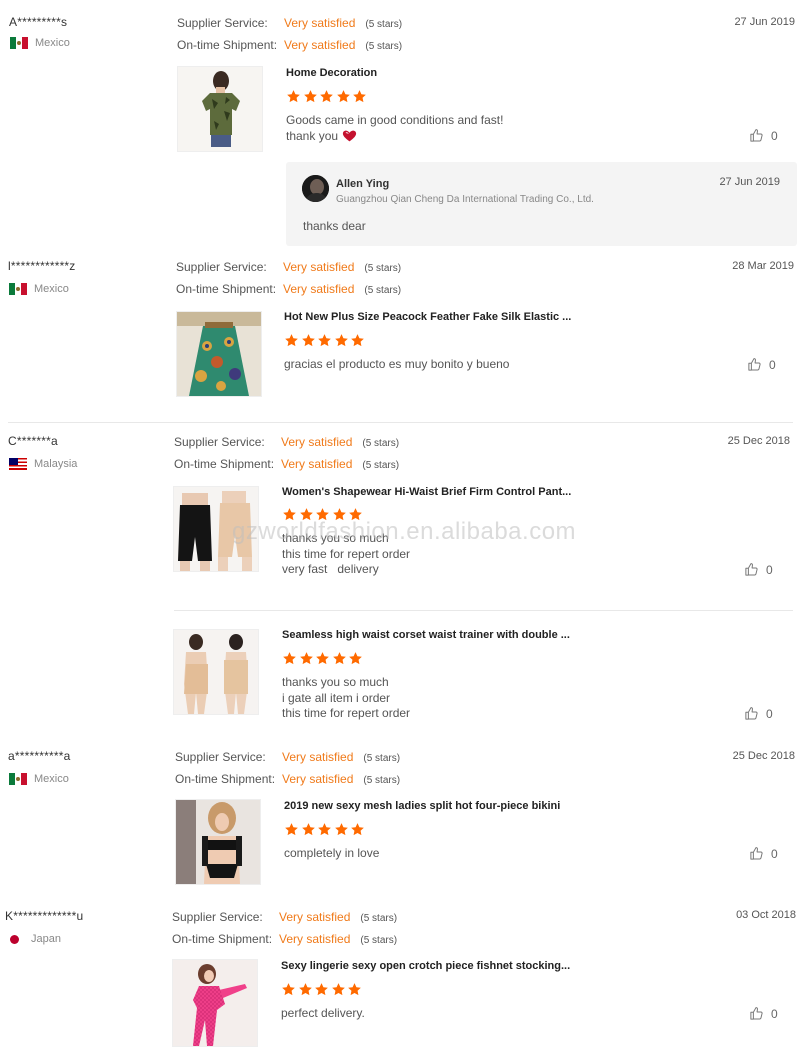 This screenshot has height=1062, width=800. Describe the element at coordinates (33, 441) in the screenshot. I see `reviewer-name: C*******a` at that location.